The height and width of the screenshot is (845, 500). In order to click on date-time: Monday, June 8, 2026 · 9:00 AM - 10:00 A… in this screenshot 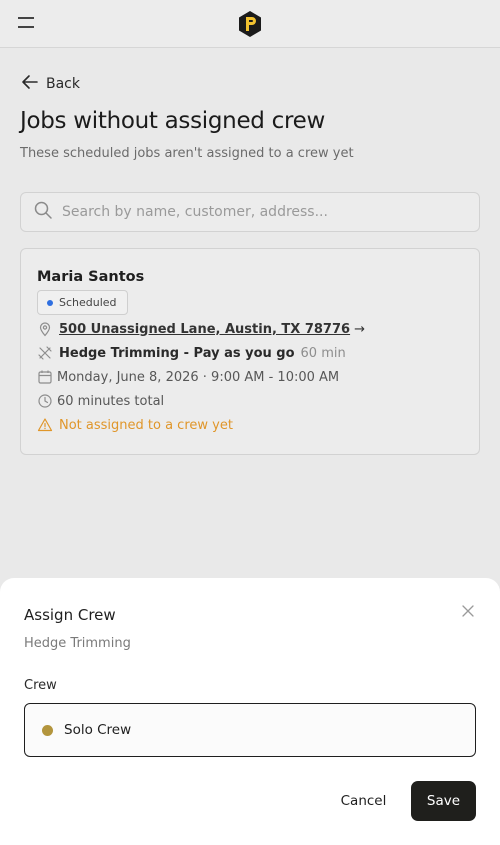, I will do `click(198, 377)`.